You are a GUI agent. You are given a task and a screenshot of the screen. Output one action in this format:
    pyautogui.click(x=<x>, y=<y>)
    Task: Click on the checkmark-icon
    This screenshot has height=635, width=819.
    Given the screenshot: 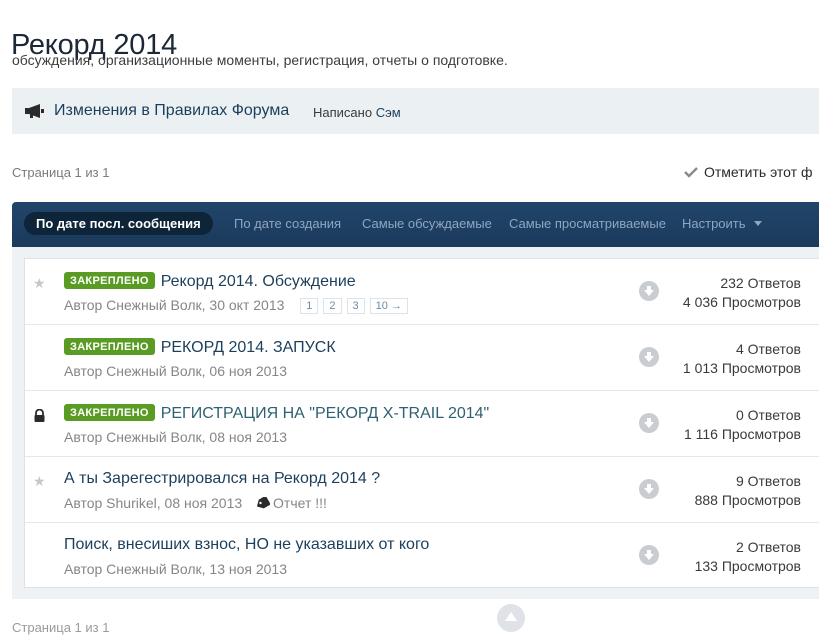 What is the action you would take?
    pyautogui.click(x=691, y=172)
    